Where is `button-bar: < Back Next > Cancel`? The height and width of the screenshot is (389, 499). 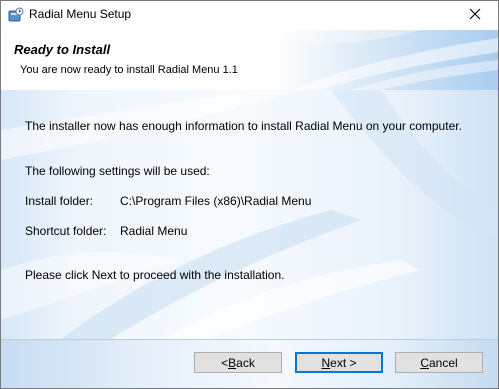 button-bar: < Back Next > Cancel is located at coordinates (249, 363).